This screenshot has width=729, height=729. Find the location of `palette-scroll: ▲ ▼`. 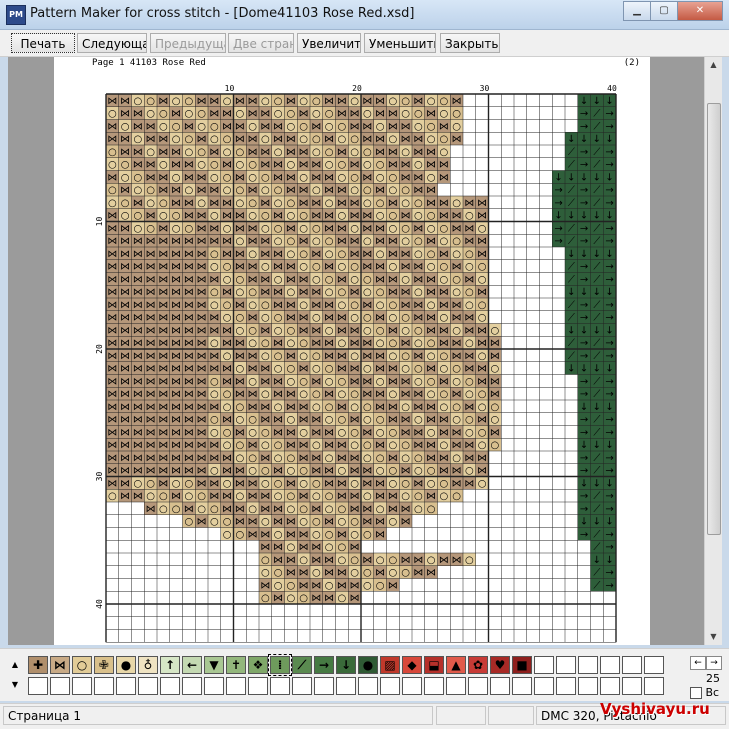

palette-scroll: ▲ ▼ is located at coordinates (15, 675).